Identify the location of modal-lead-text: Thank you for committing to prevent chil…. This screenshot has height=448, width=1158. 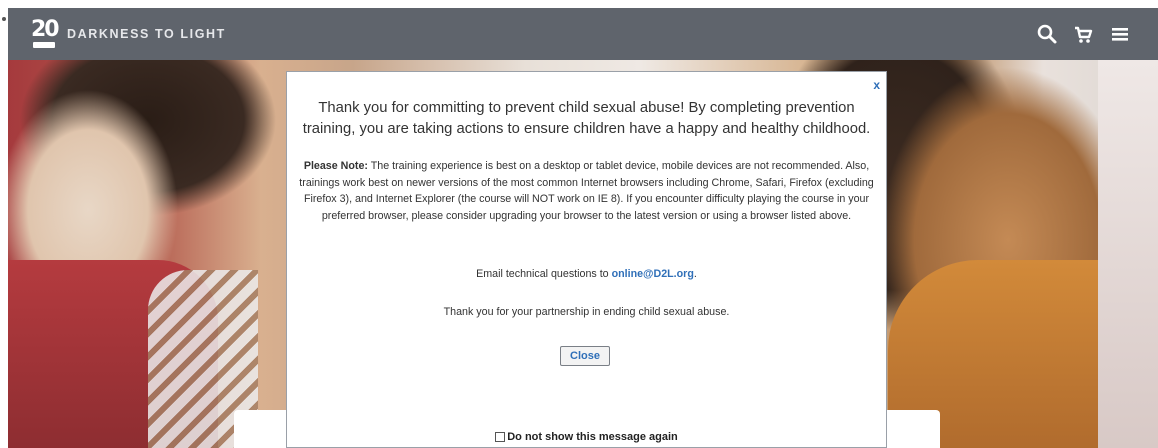
(586, 118).